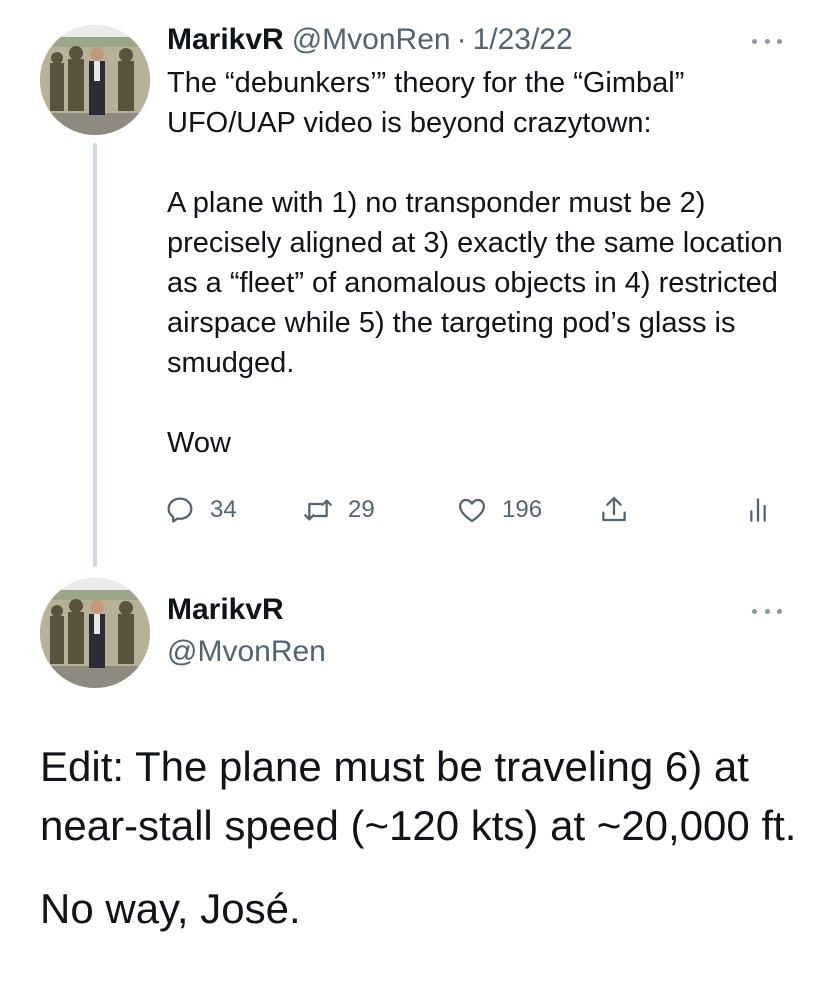 The height and width of the screenshot is (1006, 828). I want to click on retweet-button: 29, so click(338, 510).